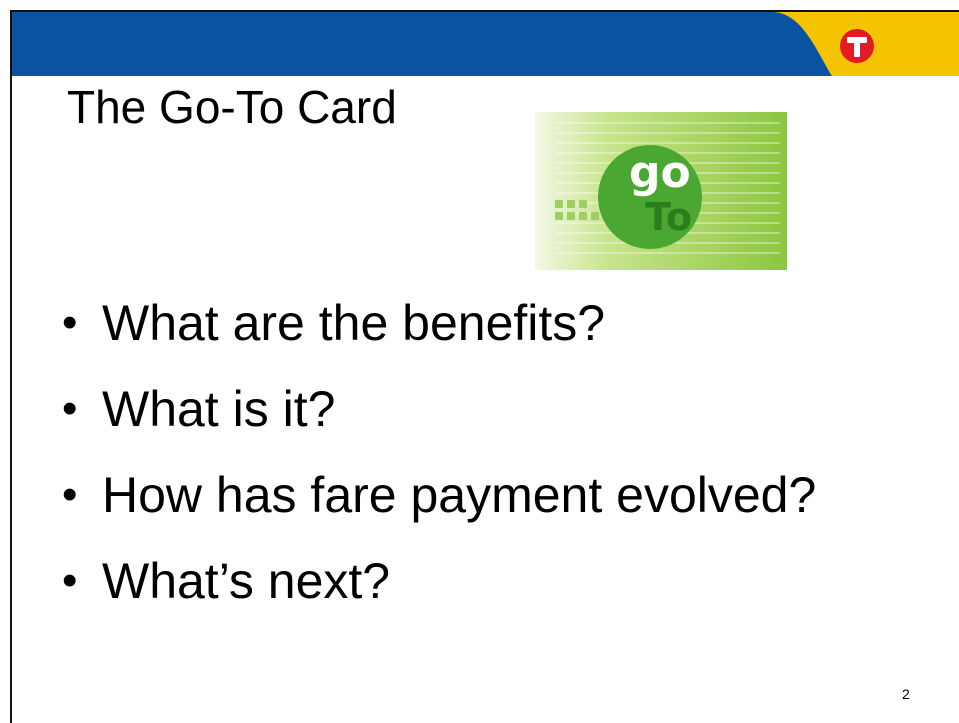 This screenshot has width=959, height=723. Describe the element at coordinates (354, 323) in the screenshot. I see `bullet-text: What are the benefits?` at that location.